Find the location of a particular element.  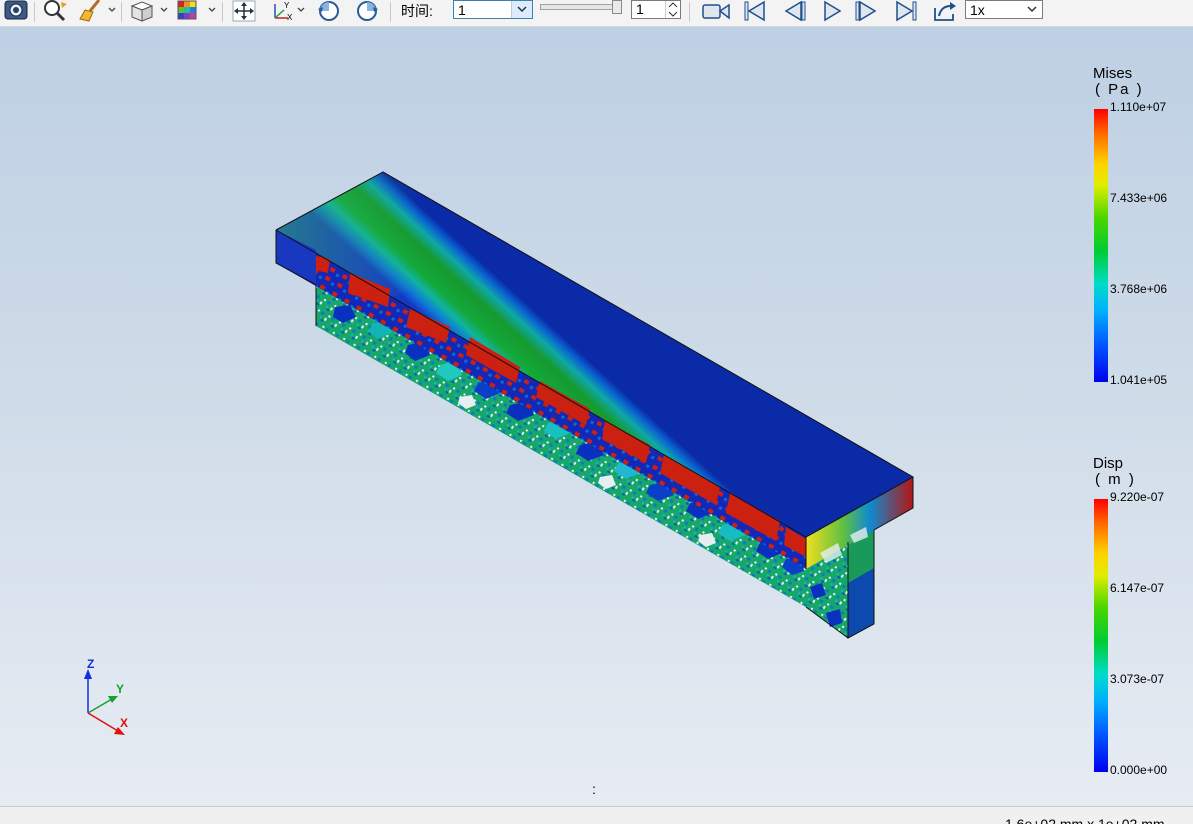

next-frame-icon is located at coordinates (866, 11).